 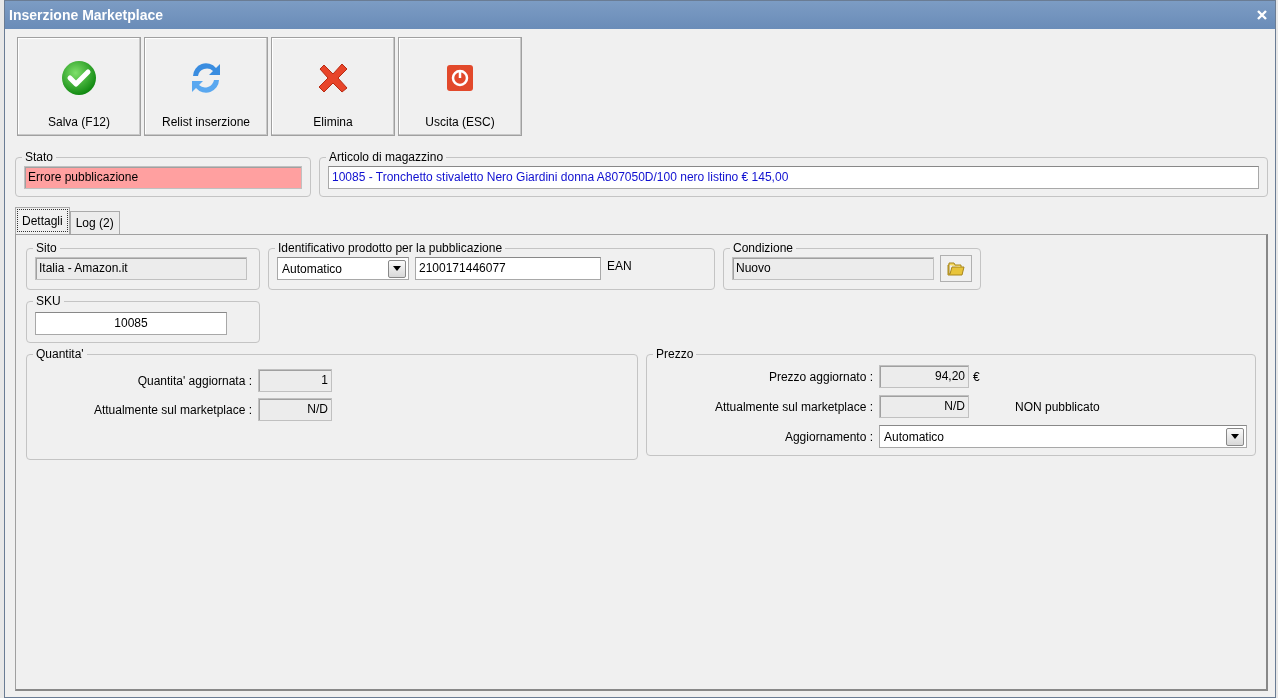 I want to click on update-dropdown: Automatico, so click(x=1063, y=436).